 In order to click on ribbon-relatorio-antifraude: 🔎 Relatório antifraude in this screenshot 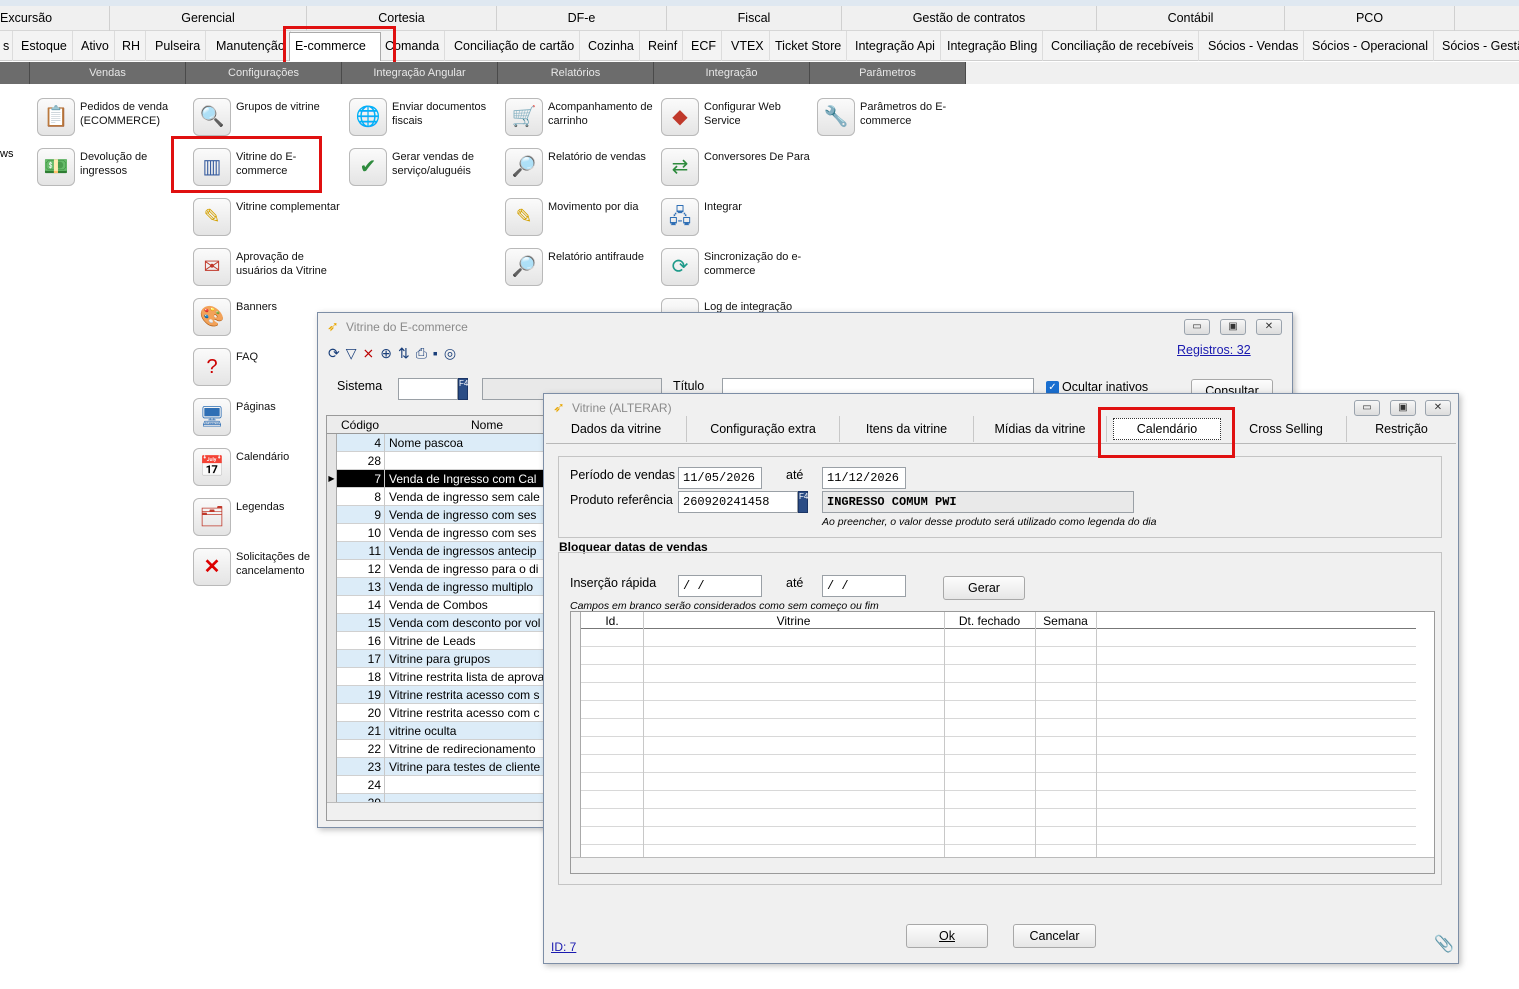, I will do `click(580, 269)`.